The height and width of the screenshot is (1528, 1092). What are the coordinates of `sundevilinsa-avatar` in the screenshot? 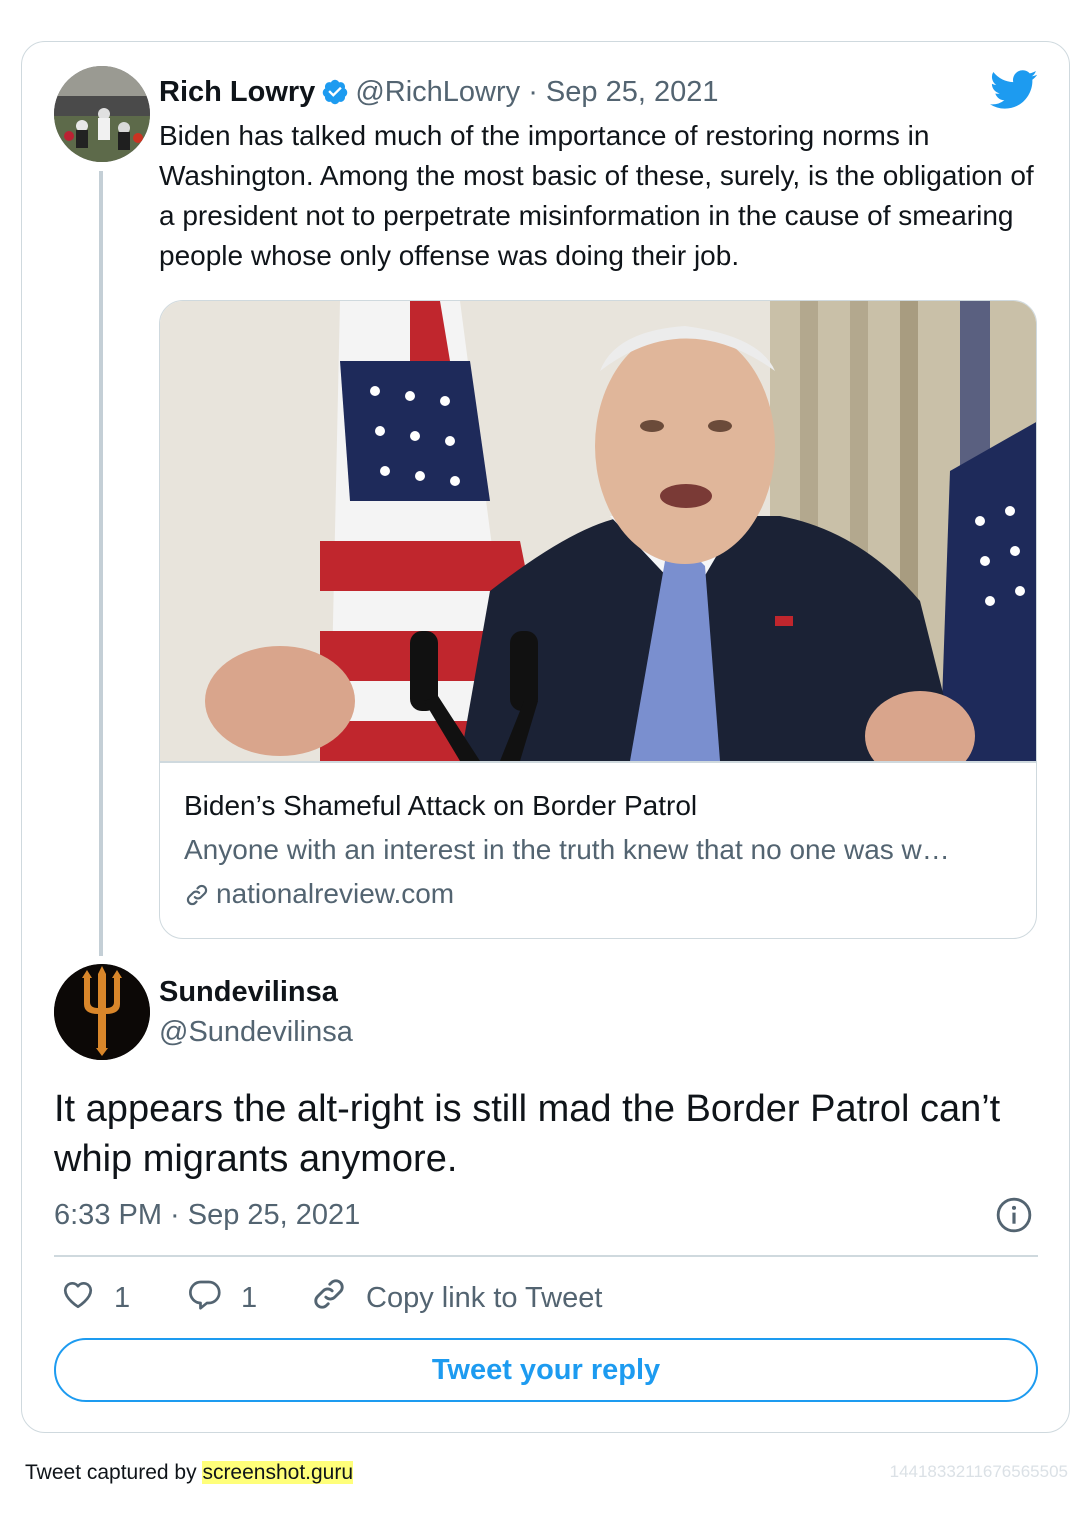 It's located at (102, 1012).